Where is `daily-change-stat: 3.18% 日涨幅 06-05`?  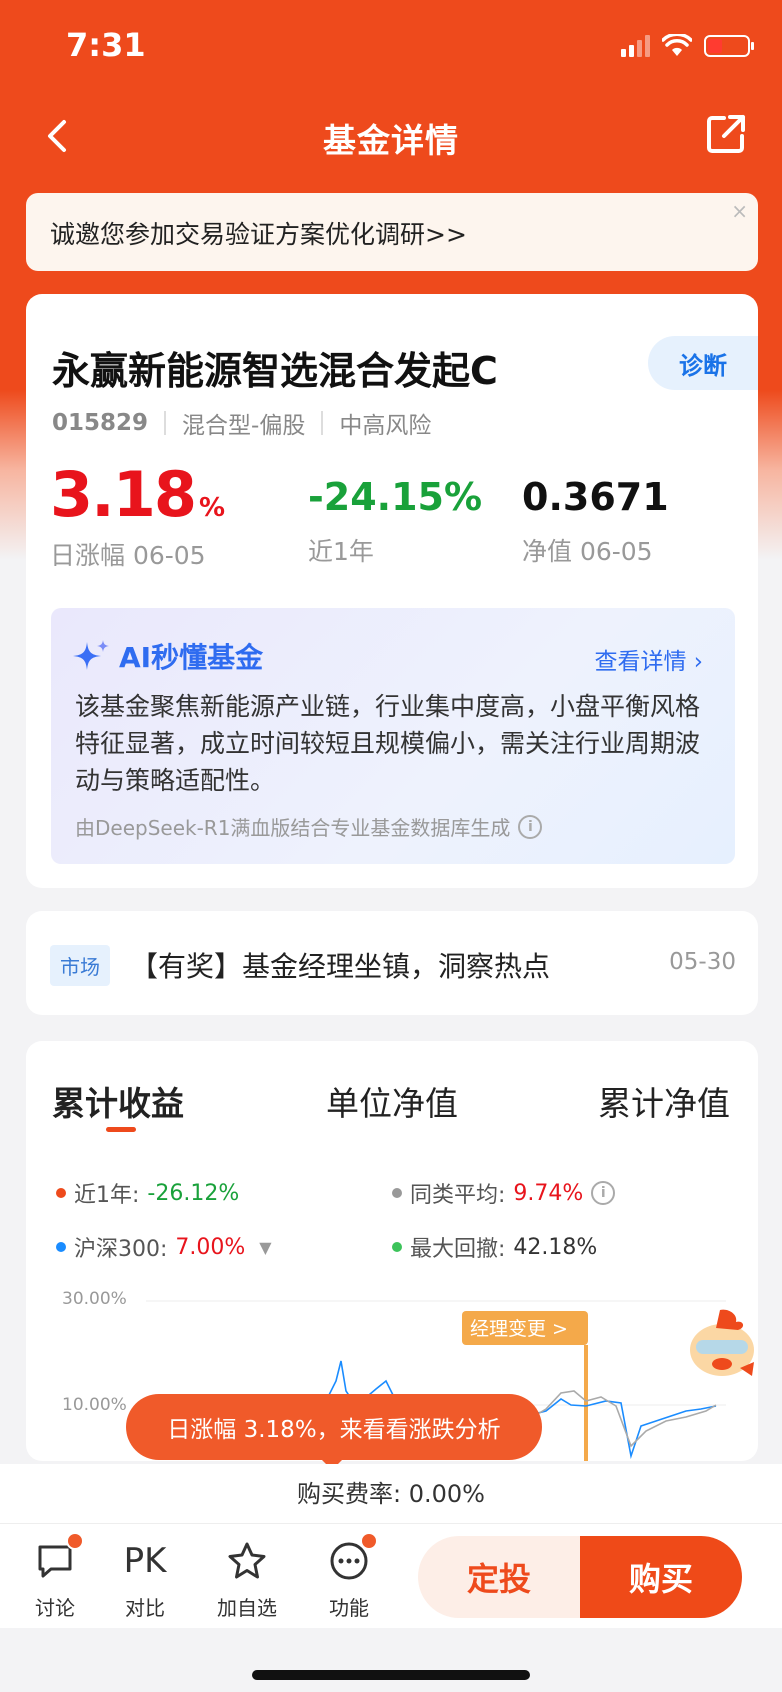 daily-change-stat: 3.18% 日涨幅 06-05 is located at coordinates (137, 515).